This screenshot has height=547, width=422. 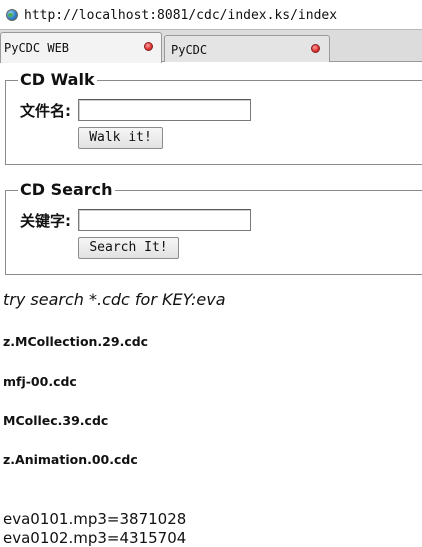 I want to click on tab-pycdc-web: PyCDC WEB, so click(x=81, y=47).